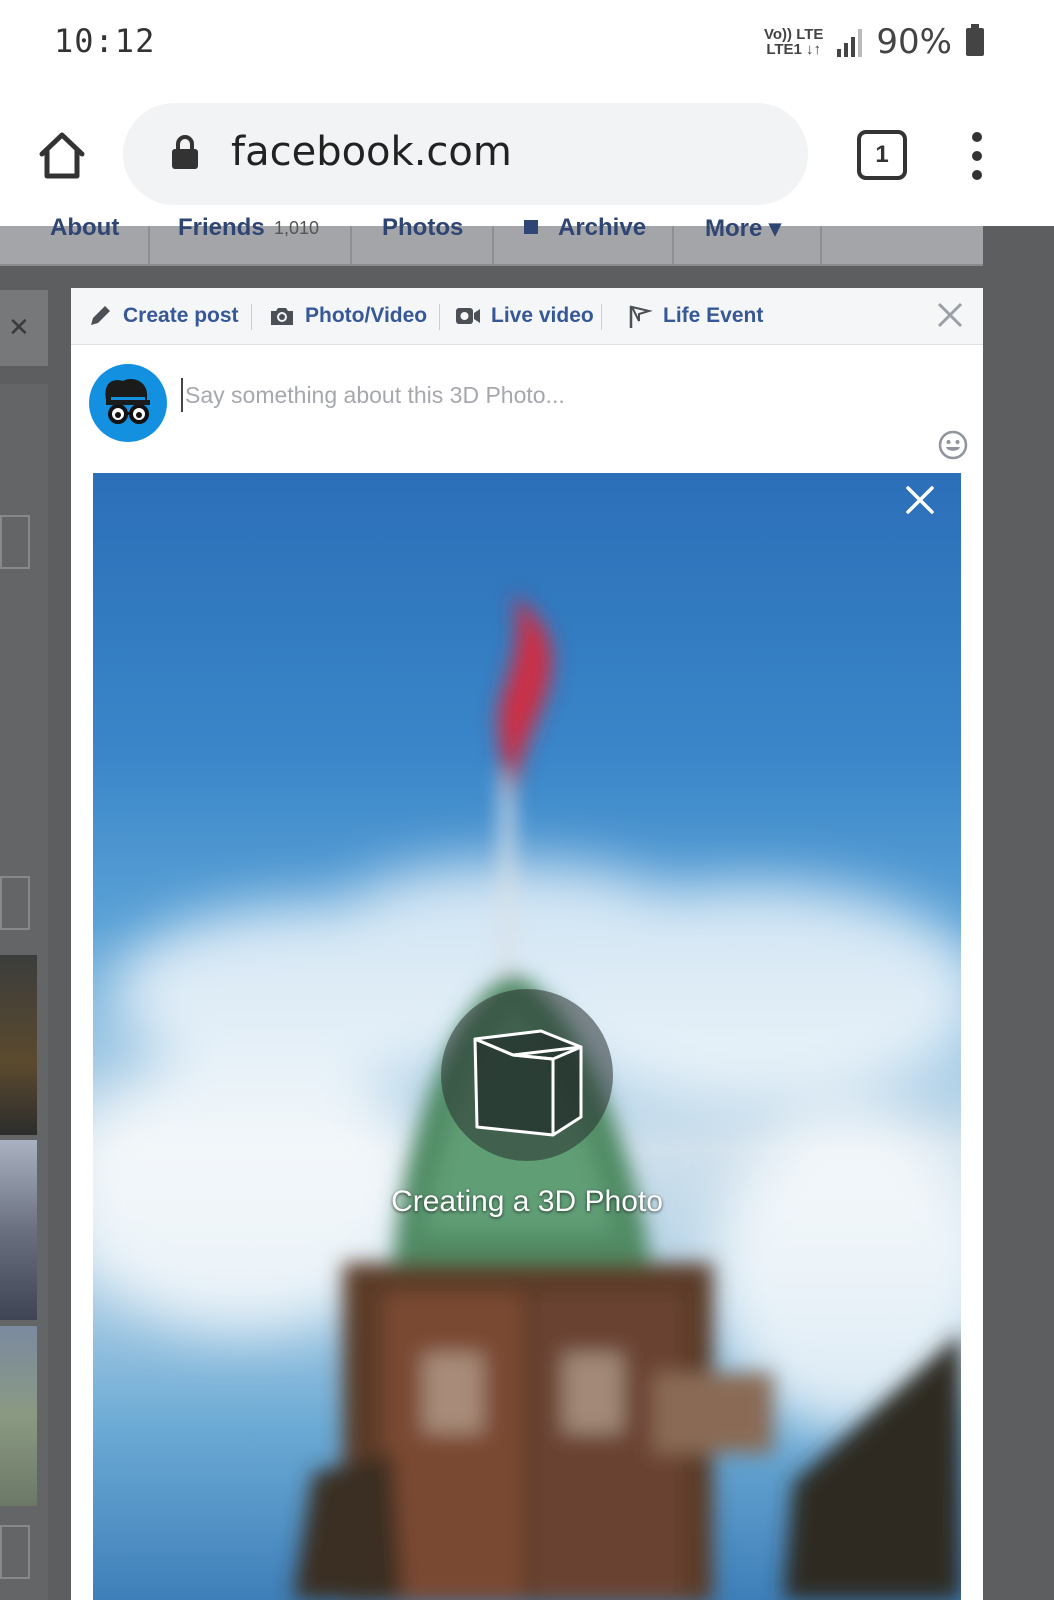 The image size is (1054, 1600). I want to click on 3d-processing-indicator, so click(527, 1075).